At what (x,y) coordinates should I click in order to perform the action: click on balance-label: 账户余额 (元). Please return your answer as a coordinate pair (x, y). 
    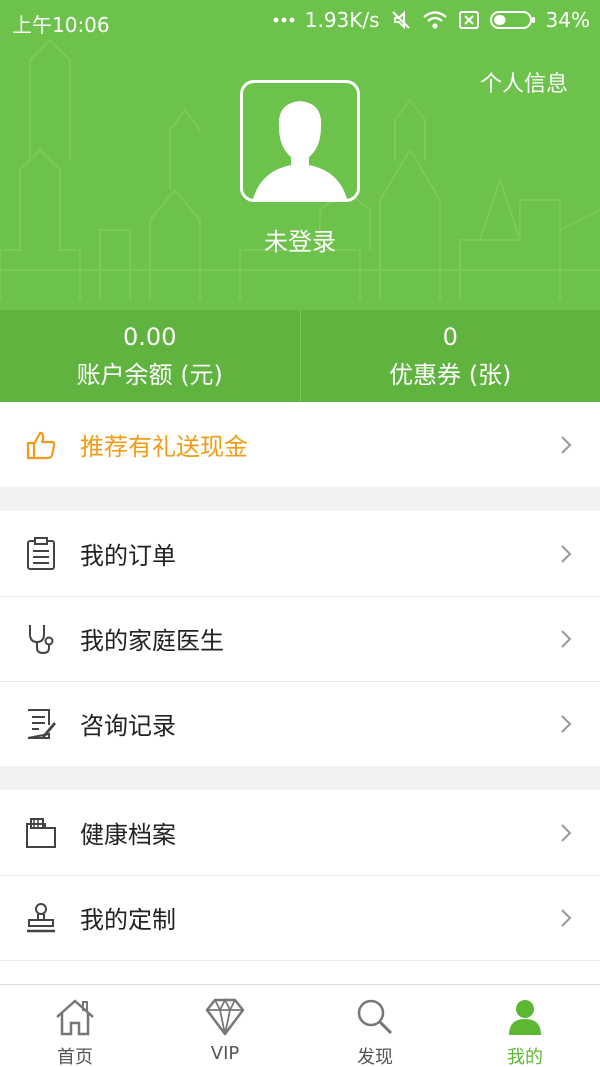
    Looking at the image, I should click on (149, 375).